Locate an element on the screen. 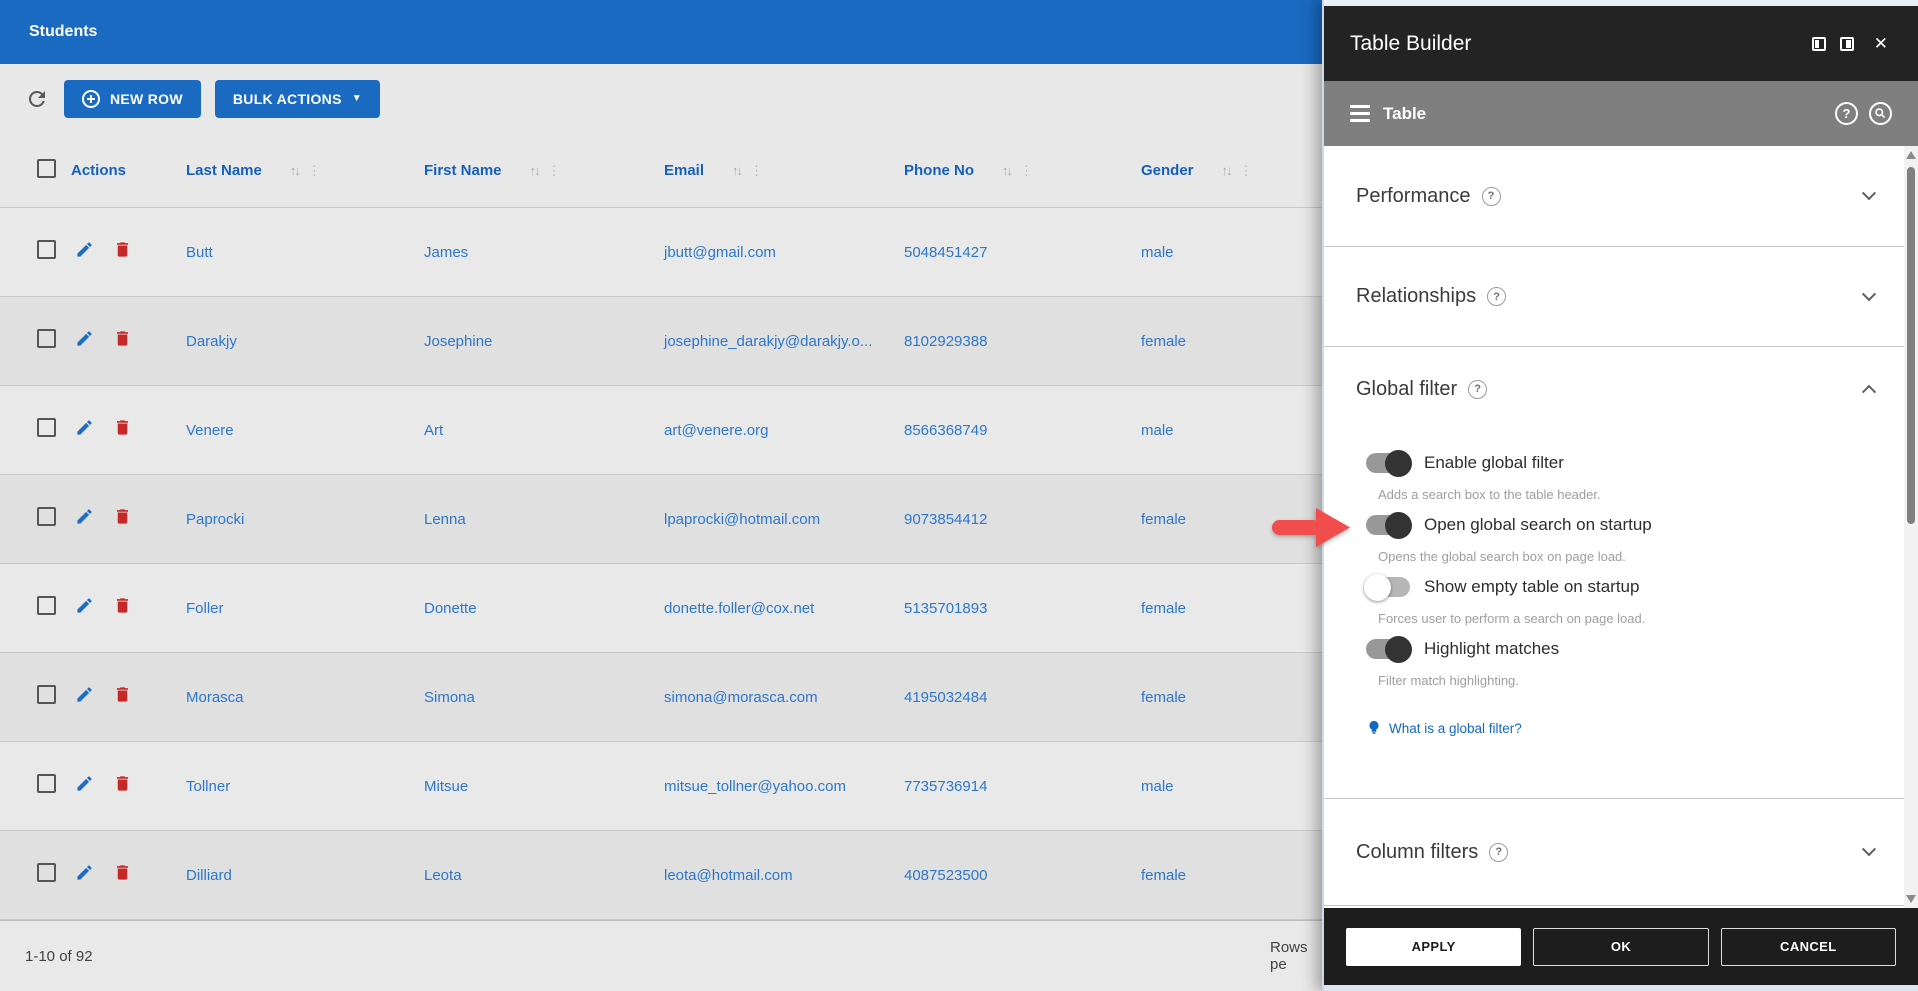 The width and height of the screenshot is (1918, 991). ok-button: OK is located at coordinates (1621, 946).